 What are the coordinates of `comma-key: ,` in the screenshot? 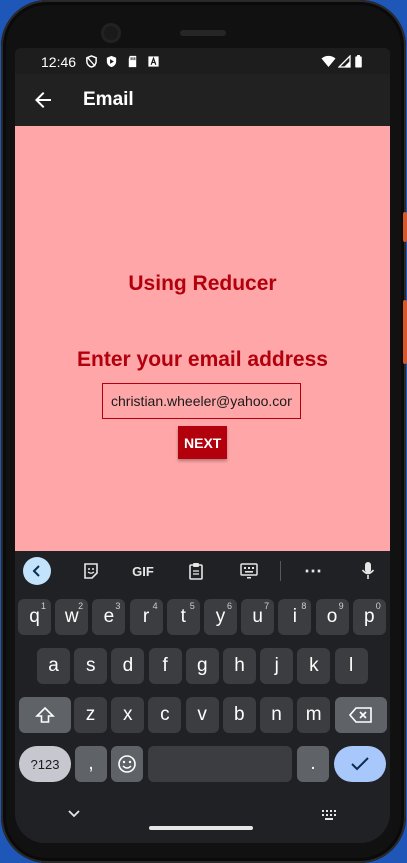 It's located at (91, 764).